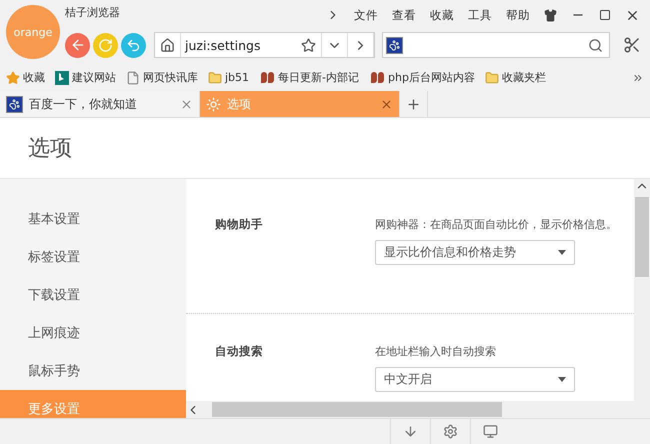 The height and width of the screenshot is (444, 650). Describe the element at coordinates (490, 431) in the screenshot. I see `monitor-icon` at that location.